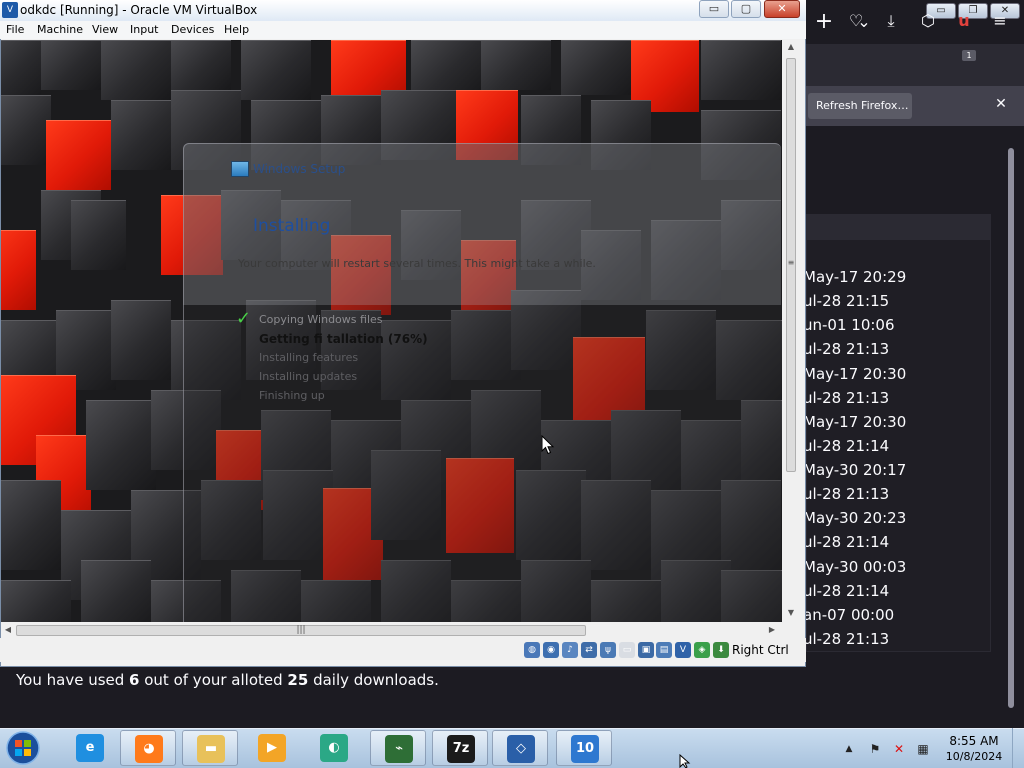 This screenshot has height=768, width=1024. What do you see at coordinates (772, 630) in the screenshot?
I see `scroll-right-arrow-icon: ▶` at bounding box center [772, 630].